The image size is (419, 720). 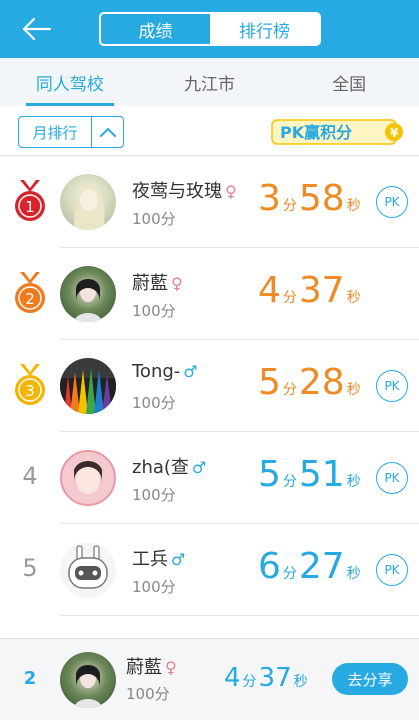 What do you see at coordinates (160, 467) in the screenshot?
I see `user-name: zha(查` at bounding box center [160, 467].